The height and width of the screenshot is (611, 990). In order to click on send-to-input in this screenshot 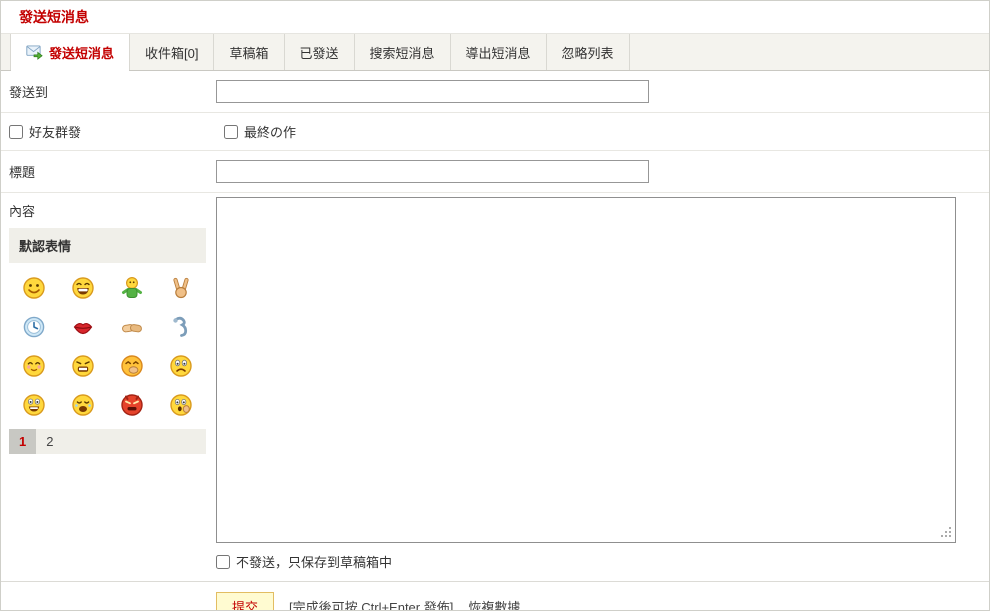, I will do `click(432, 91)`.